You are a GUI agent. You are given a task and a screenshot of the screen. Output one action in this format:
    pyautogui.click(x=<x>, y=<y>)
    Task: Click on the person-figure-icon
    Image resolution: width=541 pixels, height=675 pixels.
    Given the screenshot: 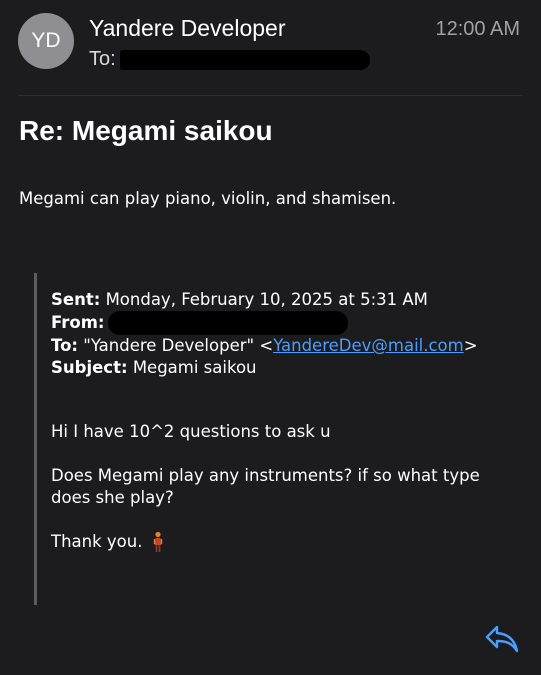 What is the action you would take?
    pyautogui.click(x=158, y=542)
    